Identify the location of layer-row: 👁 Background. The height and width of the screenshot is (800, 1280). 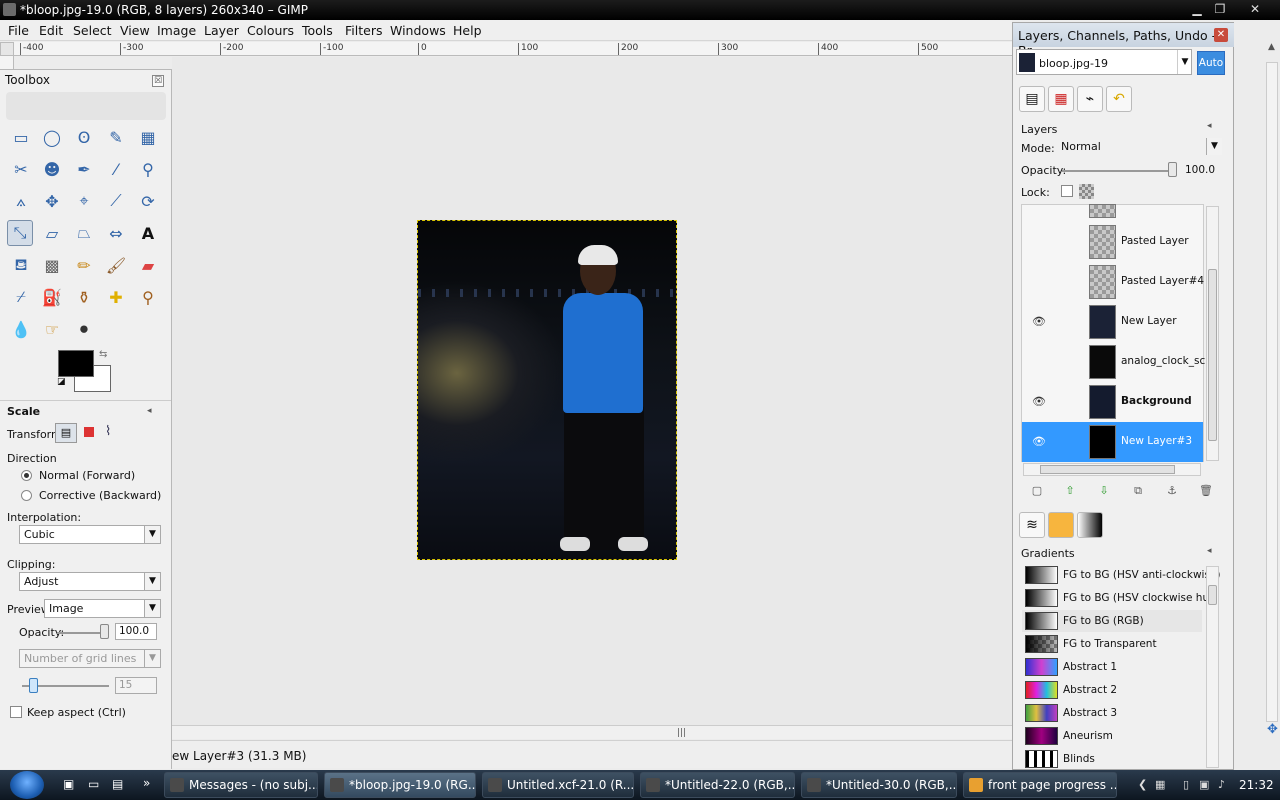
(1112, 402).